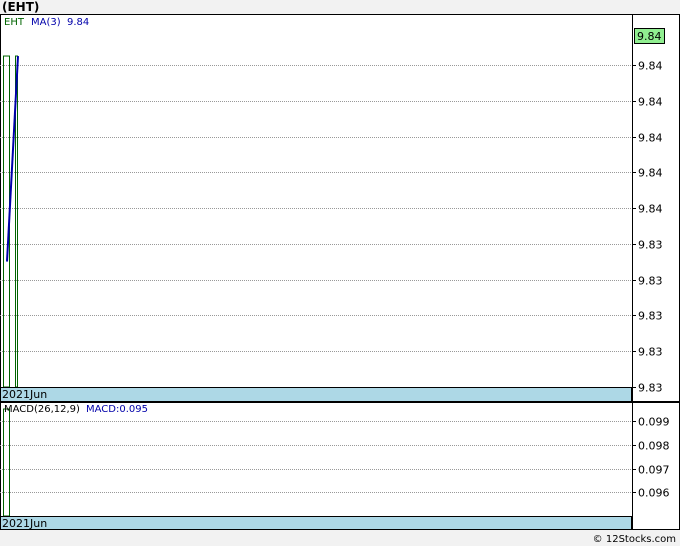 This screenshot has width=680, height=546. Describe the element at coordinates (42, 409) in the screenshot. I see `macd-legend-name: MACD(26,12,9)` at that location.